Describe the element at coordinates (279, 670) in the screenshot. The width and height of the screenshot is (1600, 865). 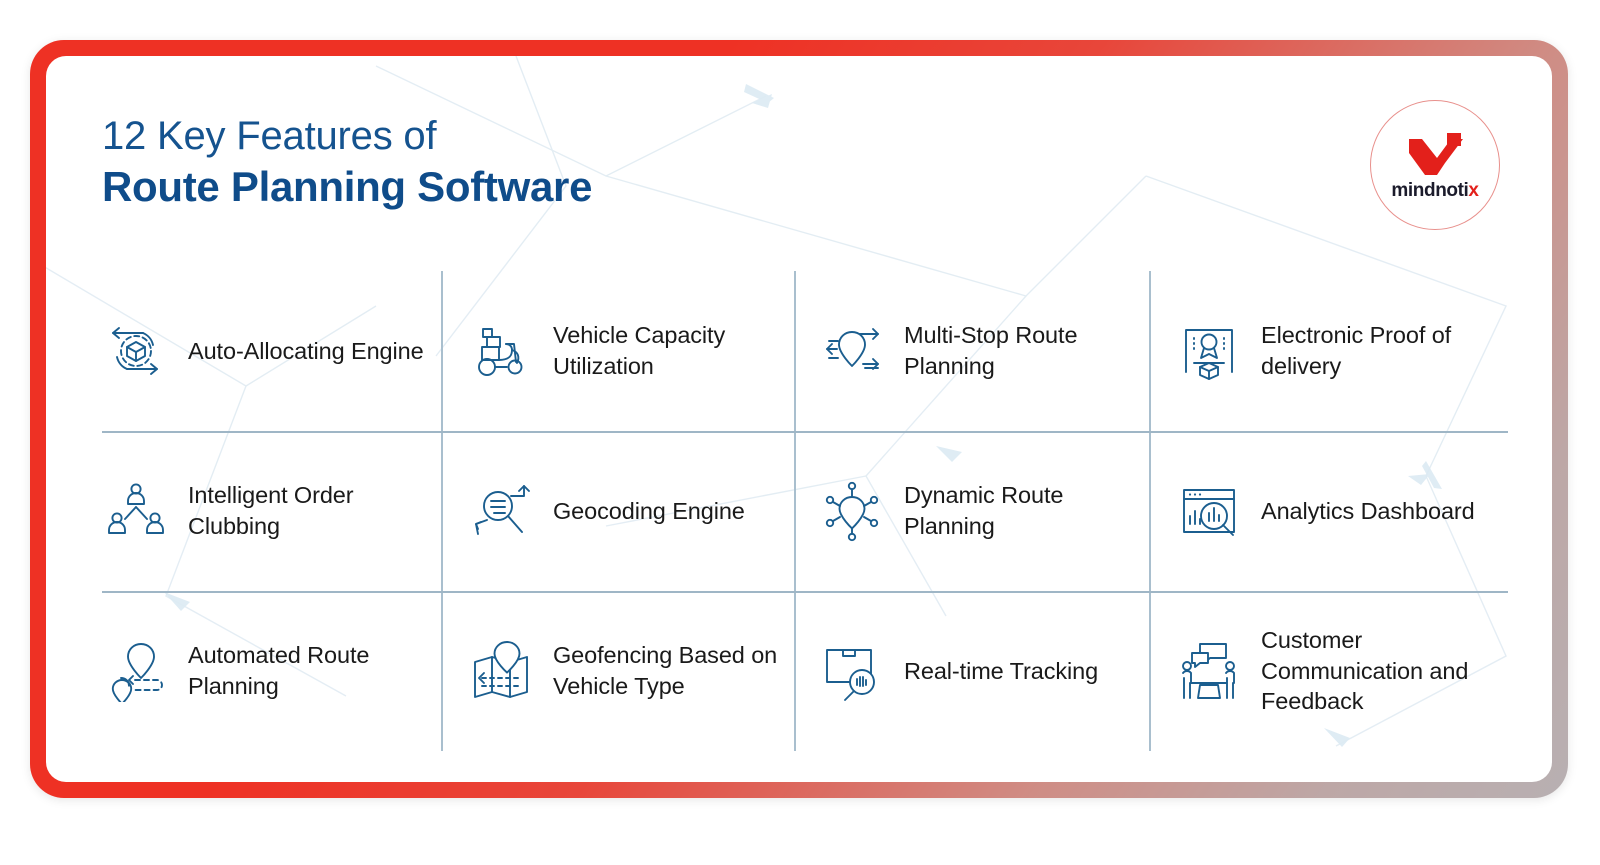
I see `feature-label: Automated Route Planning` at that location.